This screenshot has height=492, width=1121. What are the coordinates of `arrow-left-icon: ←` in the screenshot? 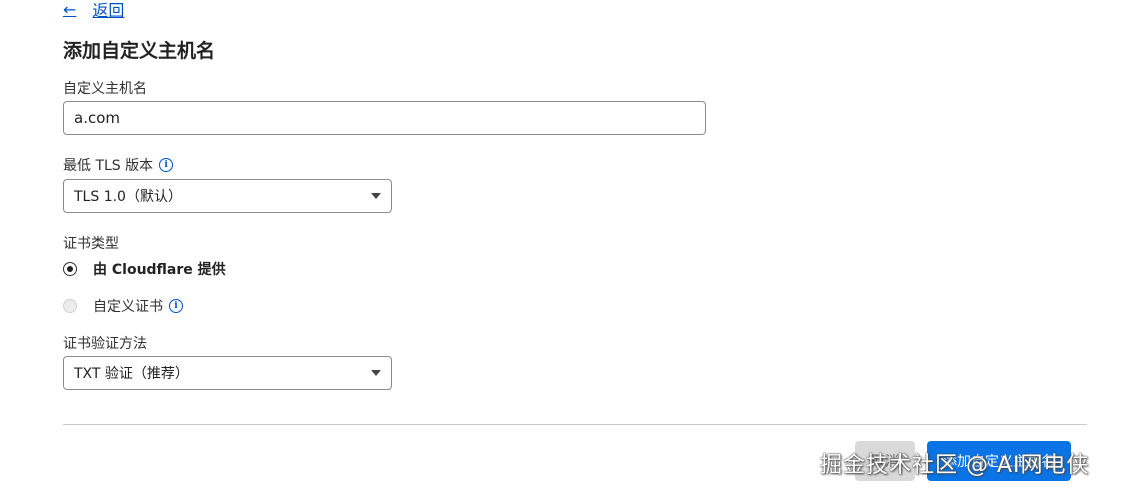 It's located at (70, 9).